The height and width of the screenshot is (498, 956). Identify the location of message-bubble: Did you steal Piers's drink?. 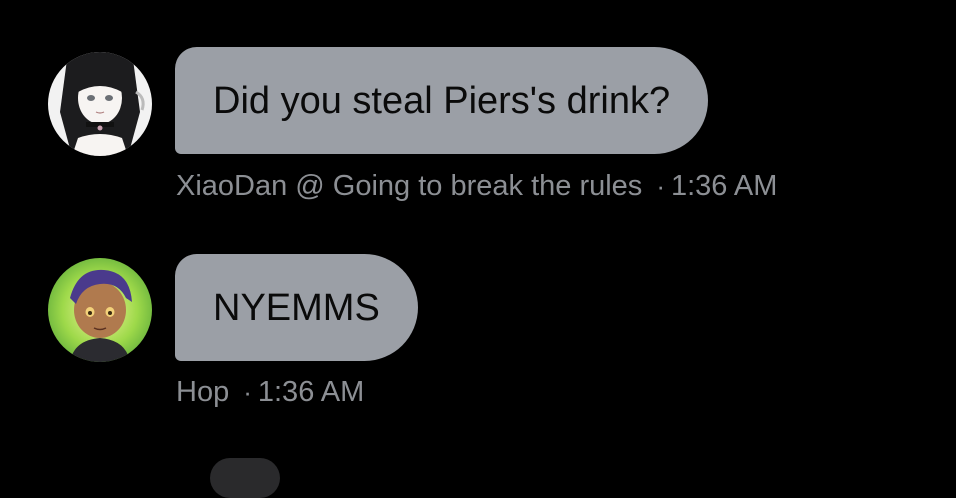
(442, 100).